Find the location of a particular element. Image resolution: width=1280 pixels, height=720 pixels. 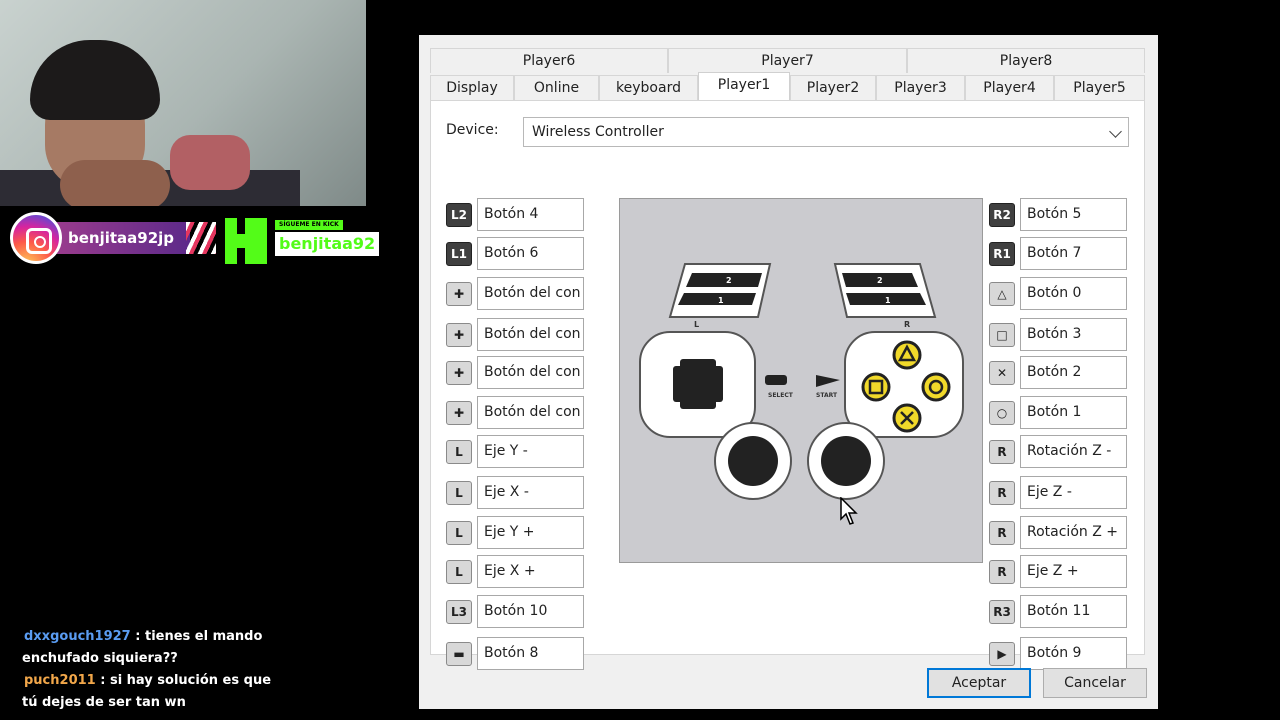

mapping-field: Botón 1 is located at coordinates (1073, 412).